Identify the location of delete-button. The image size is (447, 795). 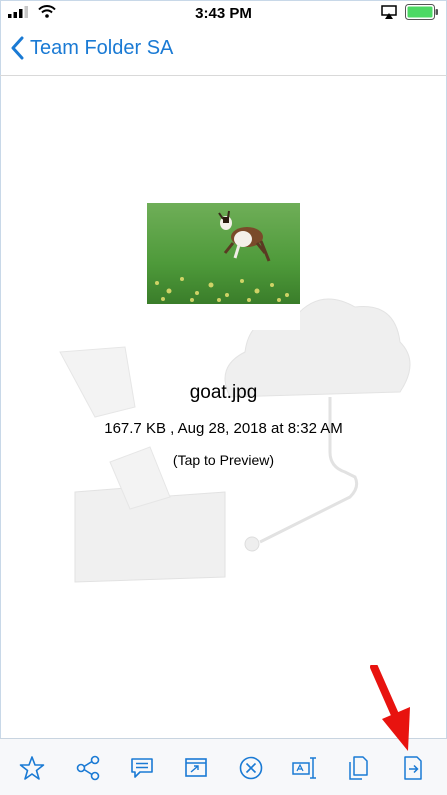
(251, 768).